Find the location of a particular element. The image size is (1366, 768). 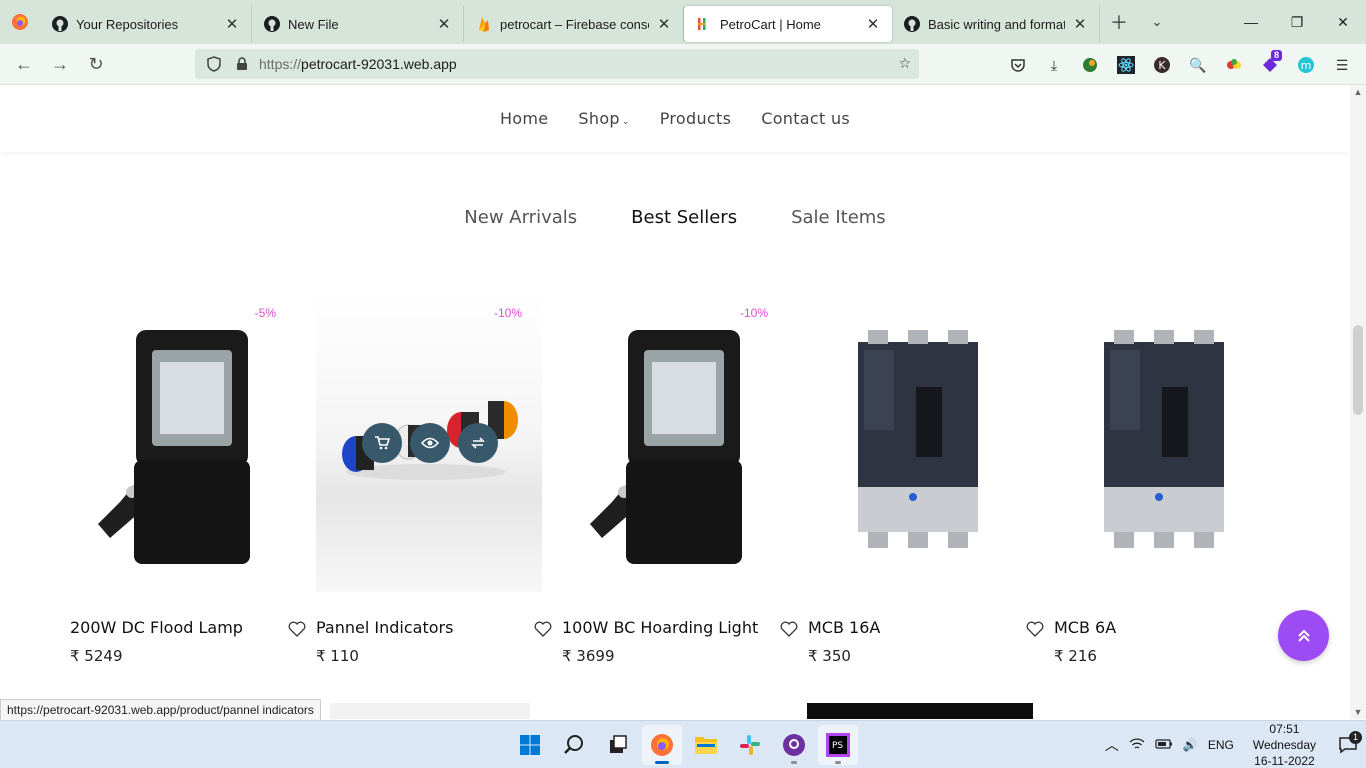

product-card: -10% 100W BC Hoarding Light ₹ 3699 is located at coordinates (680, 478).